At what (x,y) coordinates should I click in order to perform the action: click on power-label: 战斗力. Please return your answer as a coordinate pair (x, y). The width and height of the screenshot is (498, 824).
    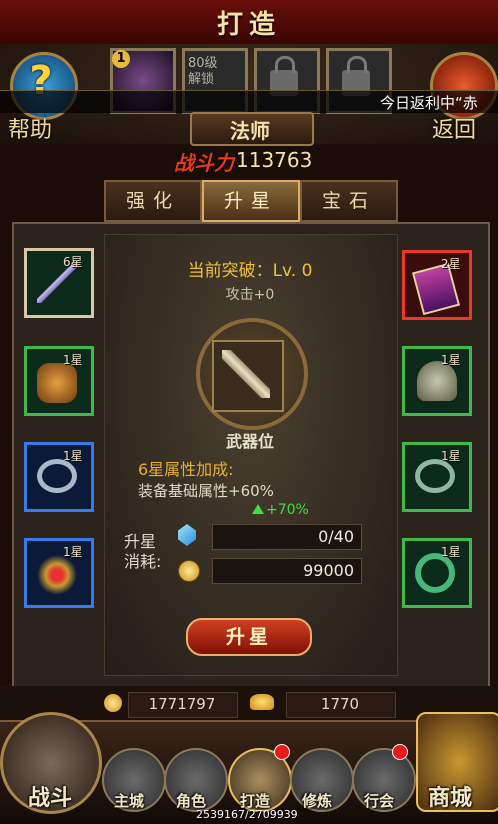
    Looking at the image, I should click on (204, 163).